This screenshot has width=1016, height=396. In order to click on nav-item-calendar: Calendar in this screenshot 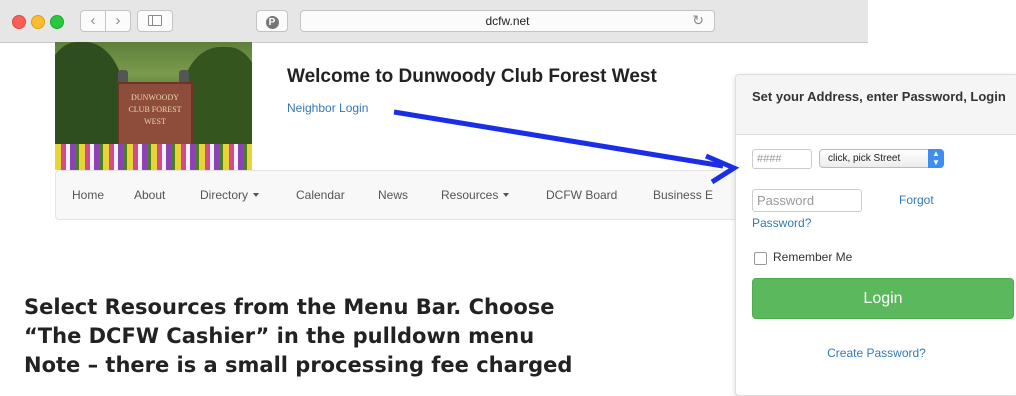, I will do `click(320, 195)`.